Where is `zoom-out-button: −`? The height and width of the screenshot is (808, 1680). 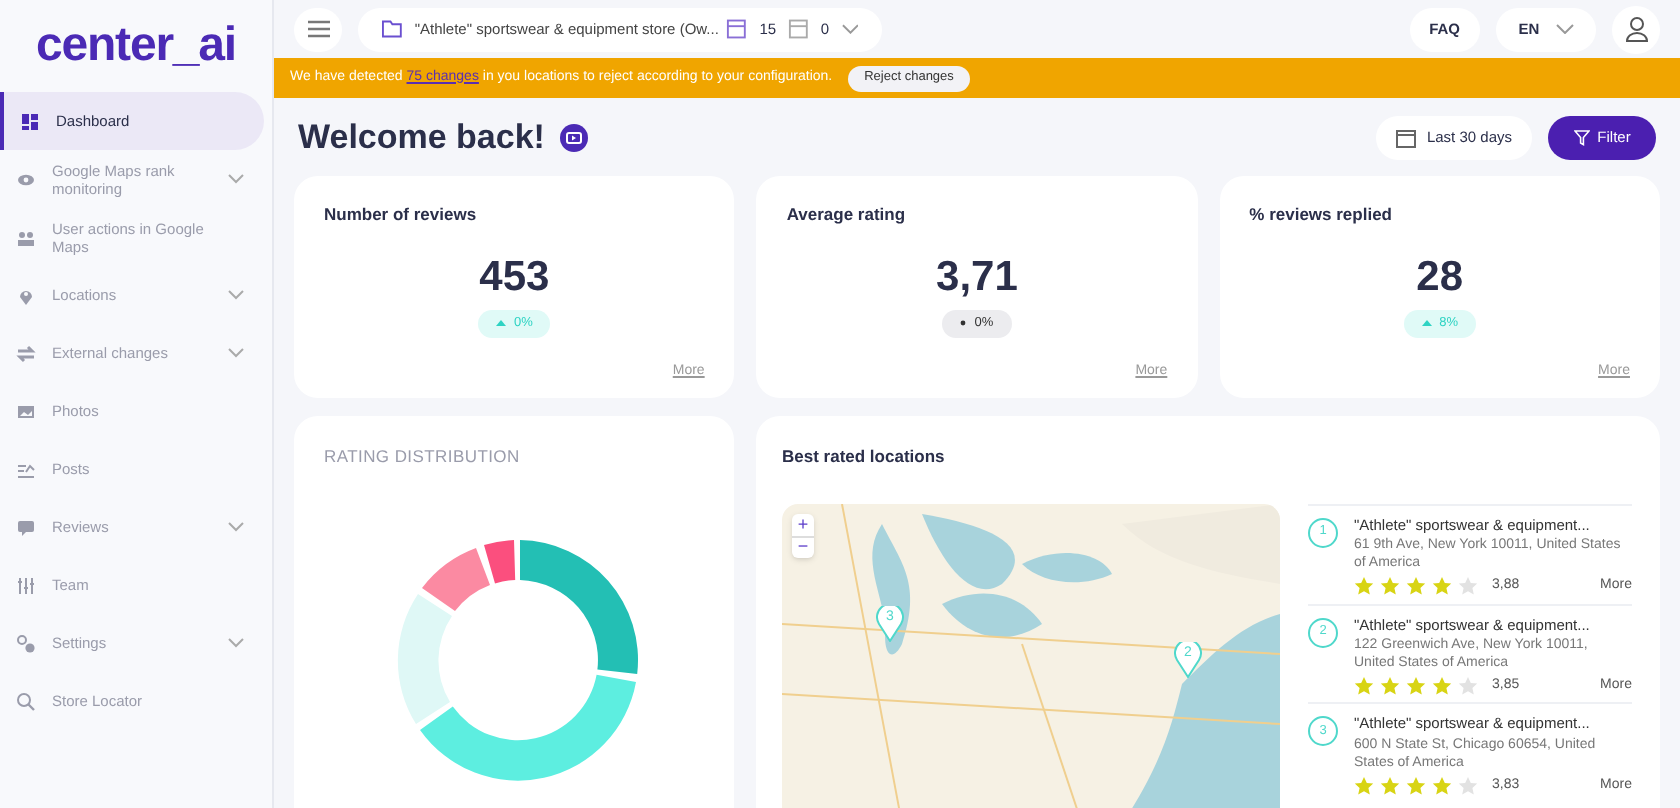 zoom-out-button: − is located at coordinates (803, 546).